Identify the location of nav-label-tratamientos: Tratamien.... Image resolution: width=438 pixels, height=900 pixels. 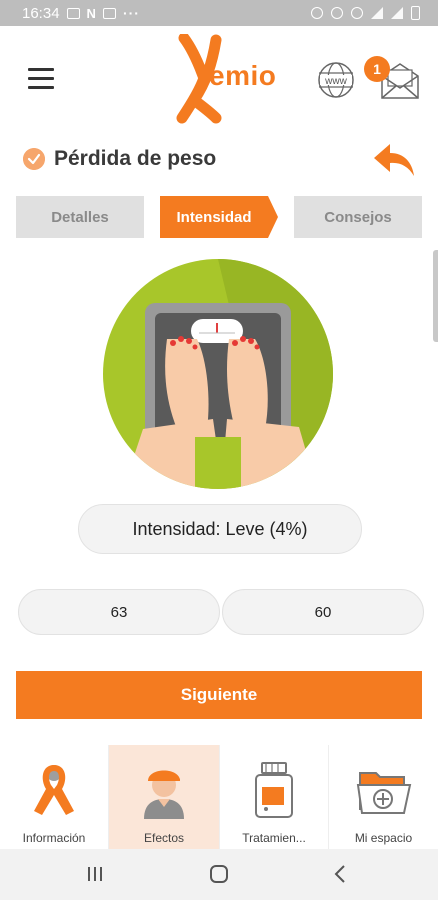
(274, 838).